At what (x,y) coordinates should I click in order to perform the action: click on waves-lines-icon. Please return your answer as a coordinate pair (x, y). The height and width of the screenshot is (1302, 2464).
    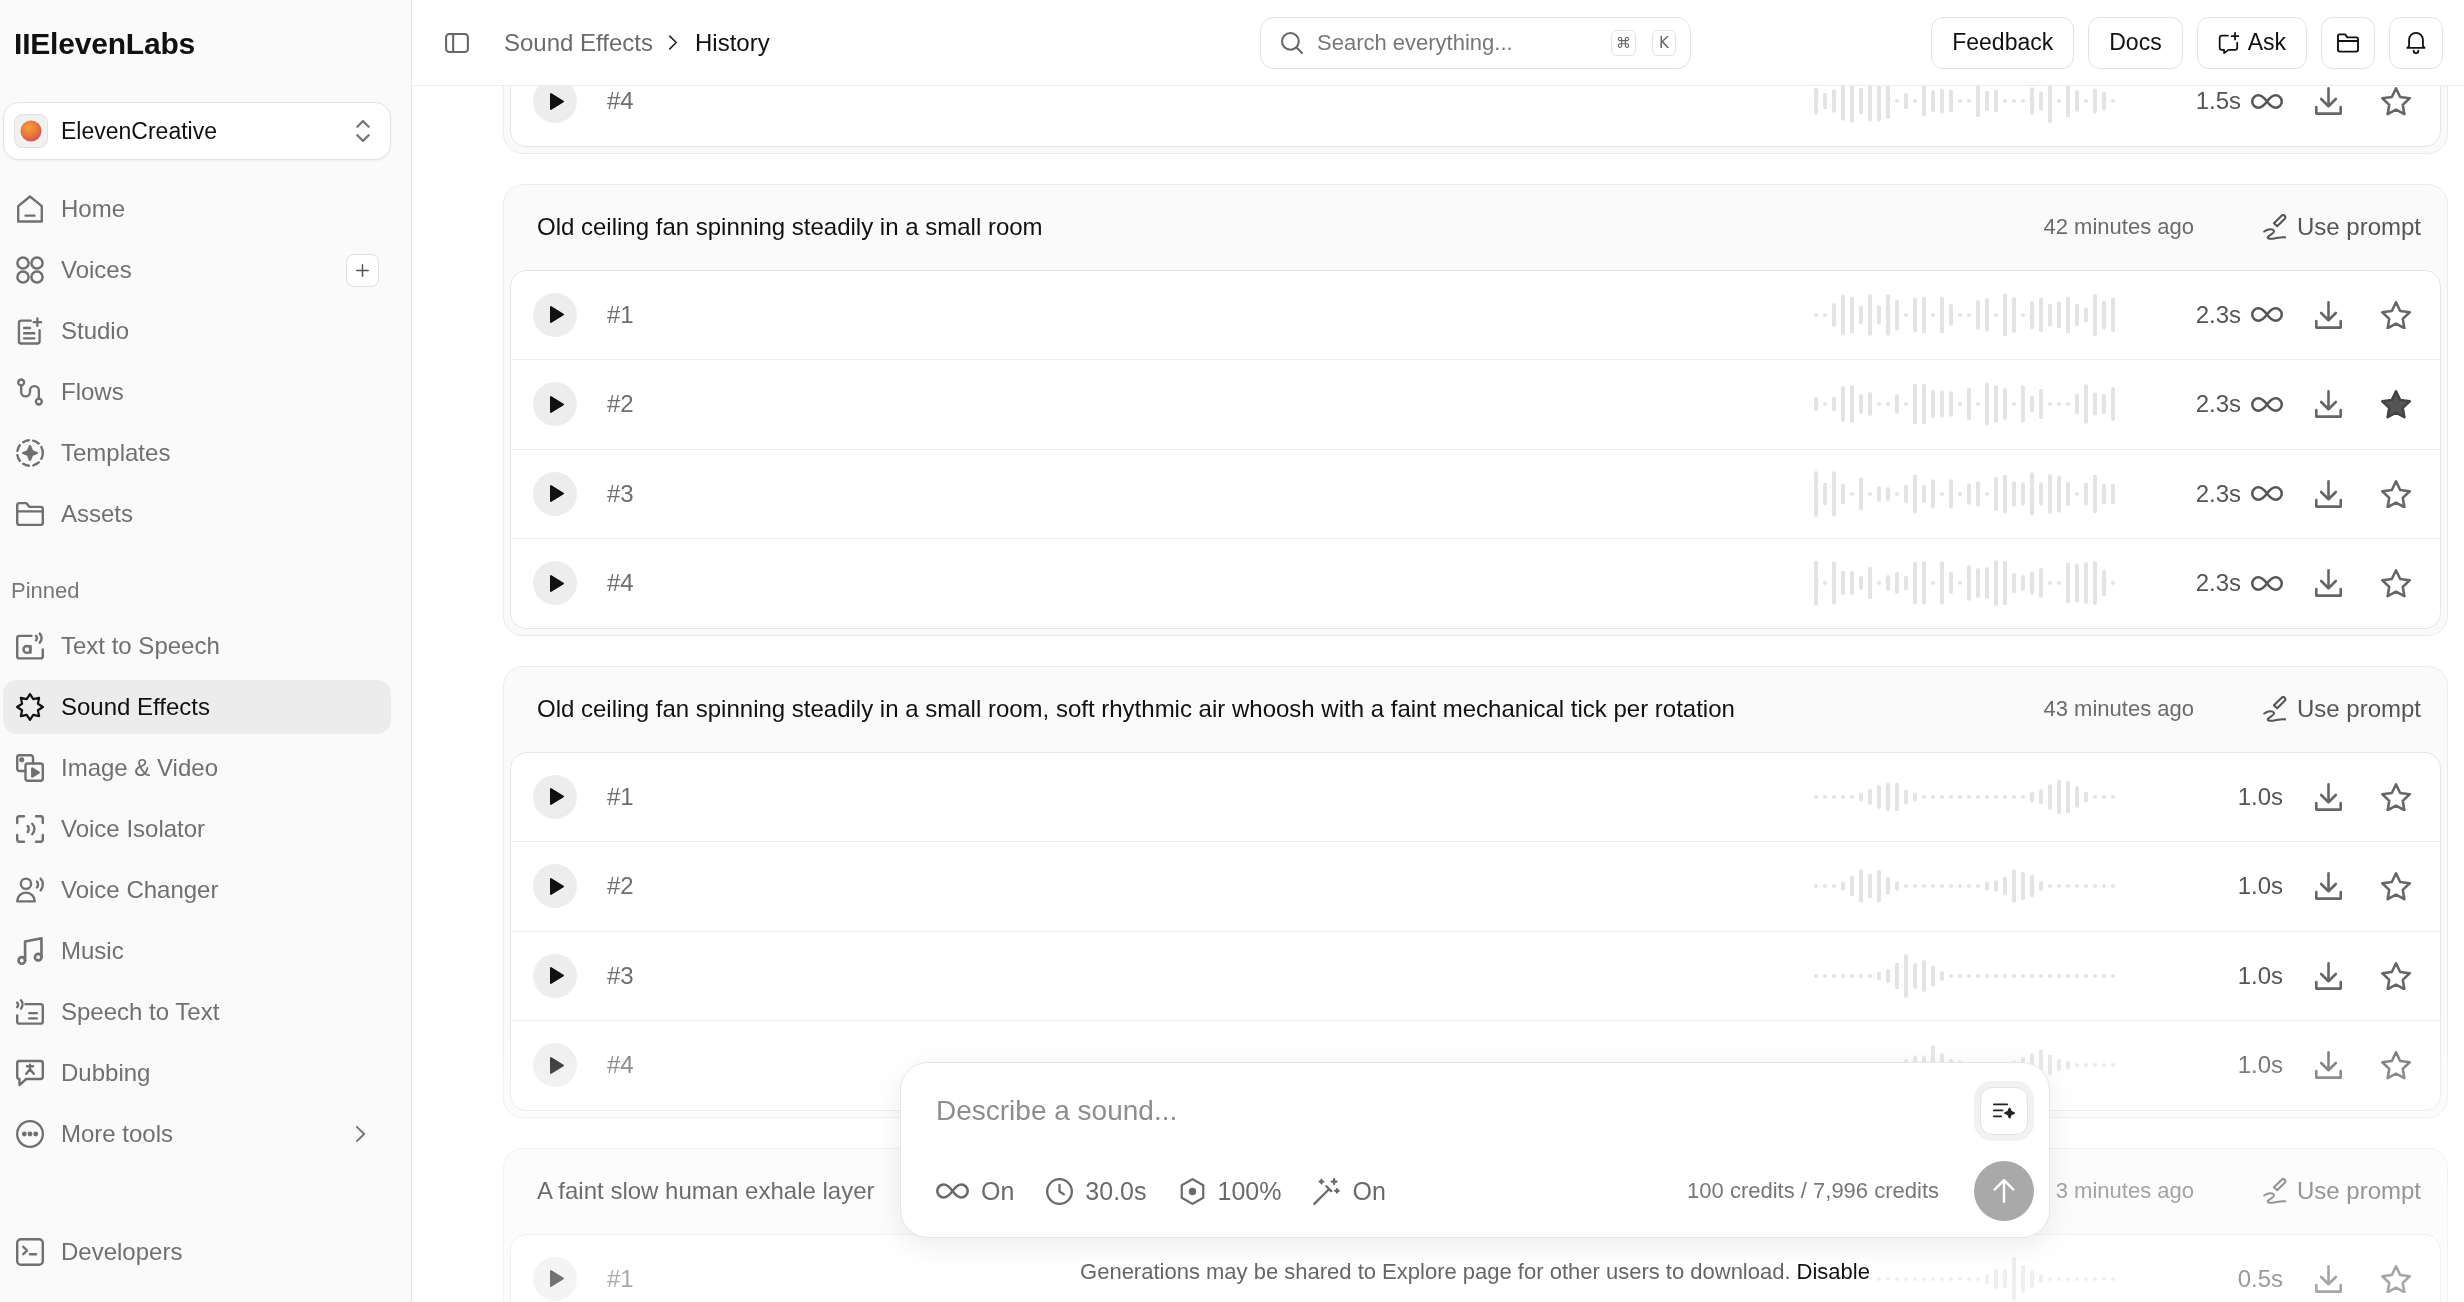
    Looking at the image, I should click on (30, 1012).